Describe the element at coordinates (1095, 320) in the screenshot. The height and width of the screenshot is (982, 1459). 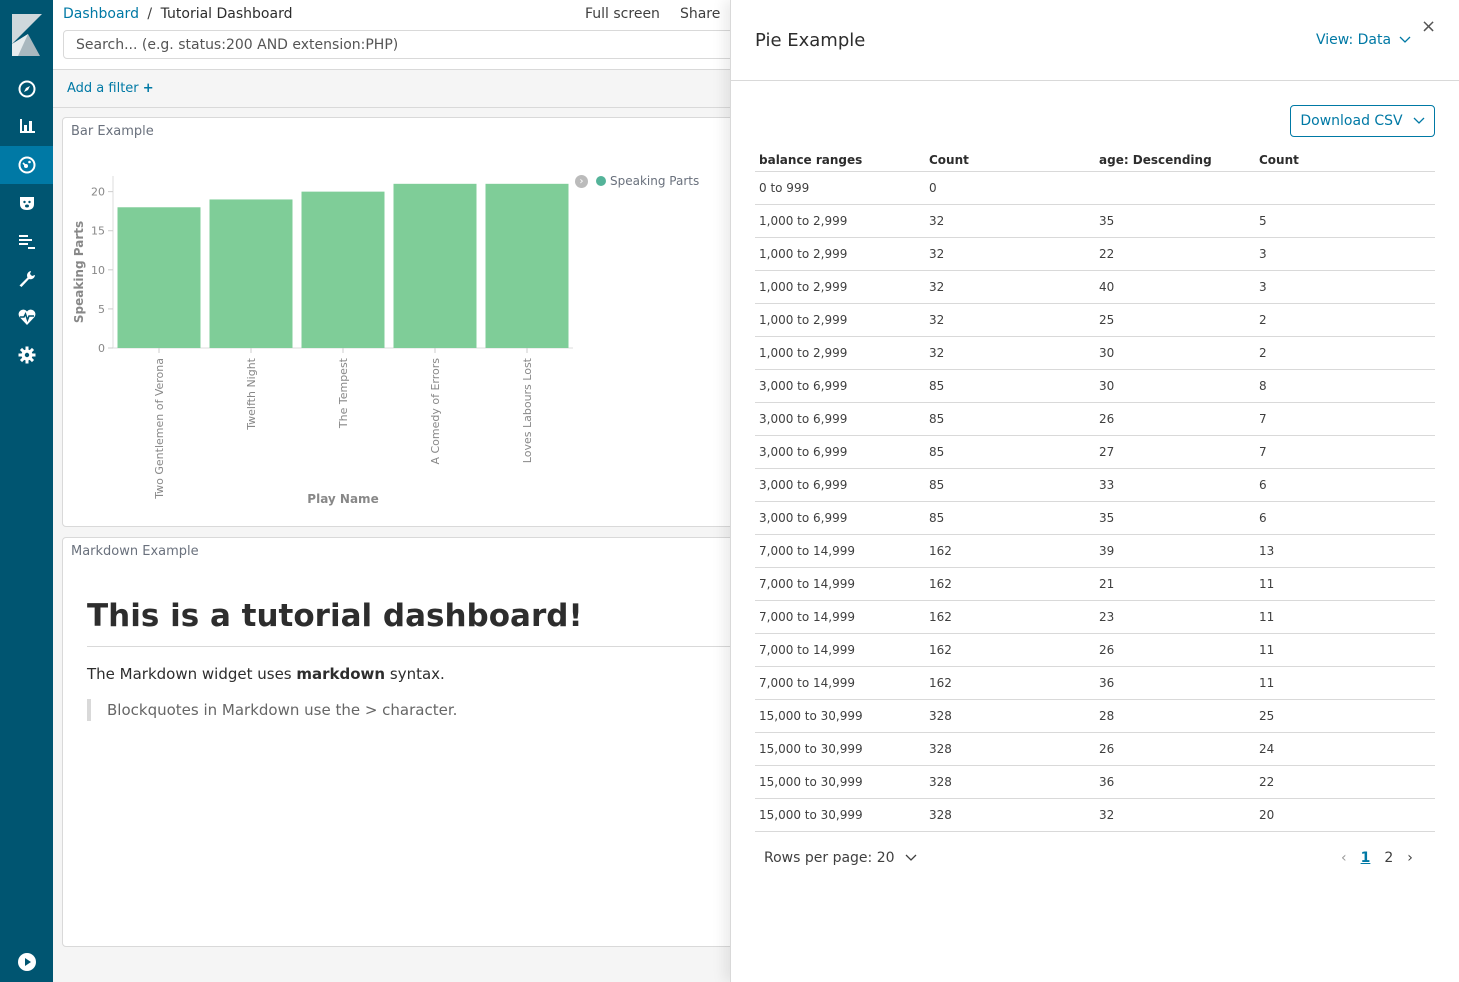
I see `table-row: 1,000 to 2,999 32 25 2` at that location.